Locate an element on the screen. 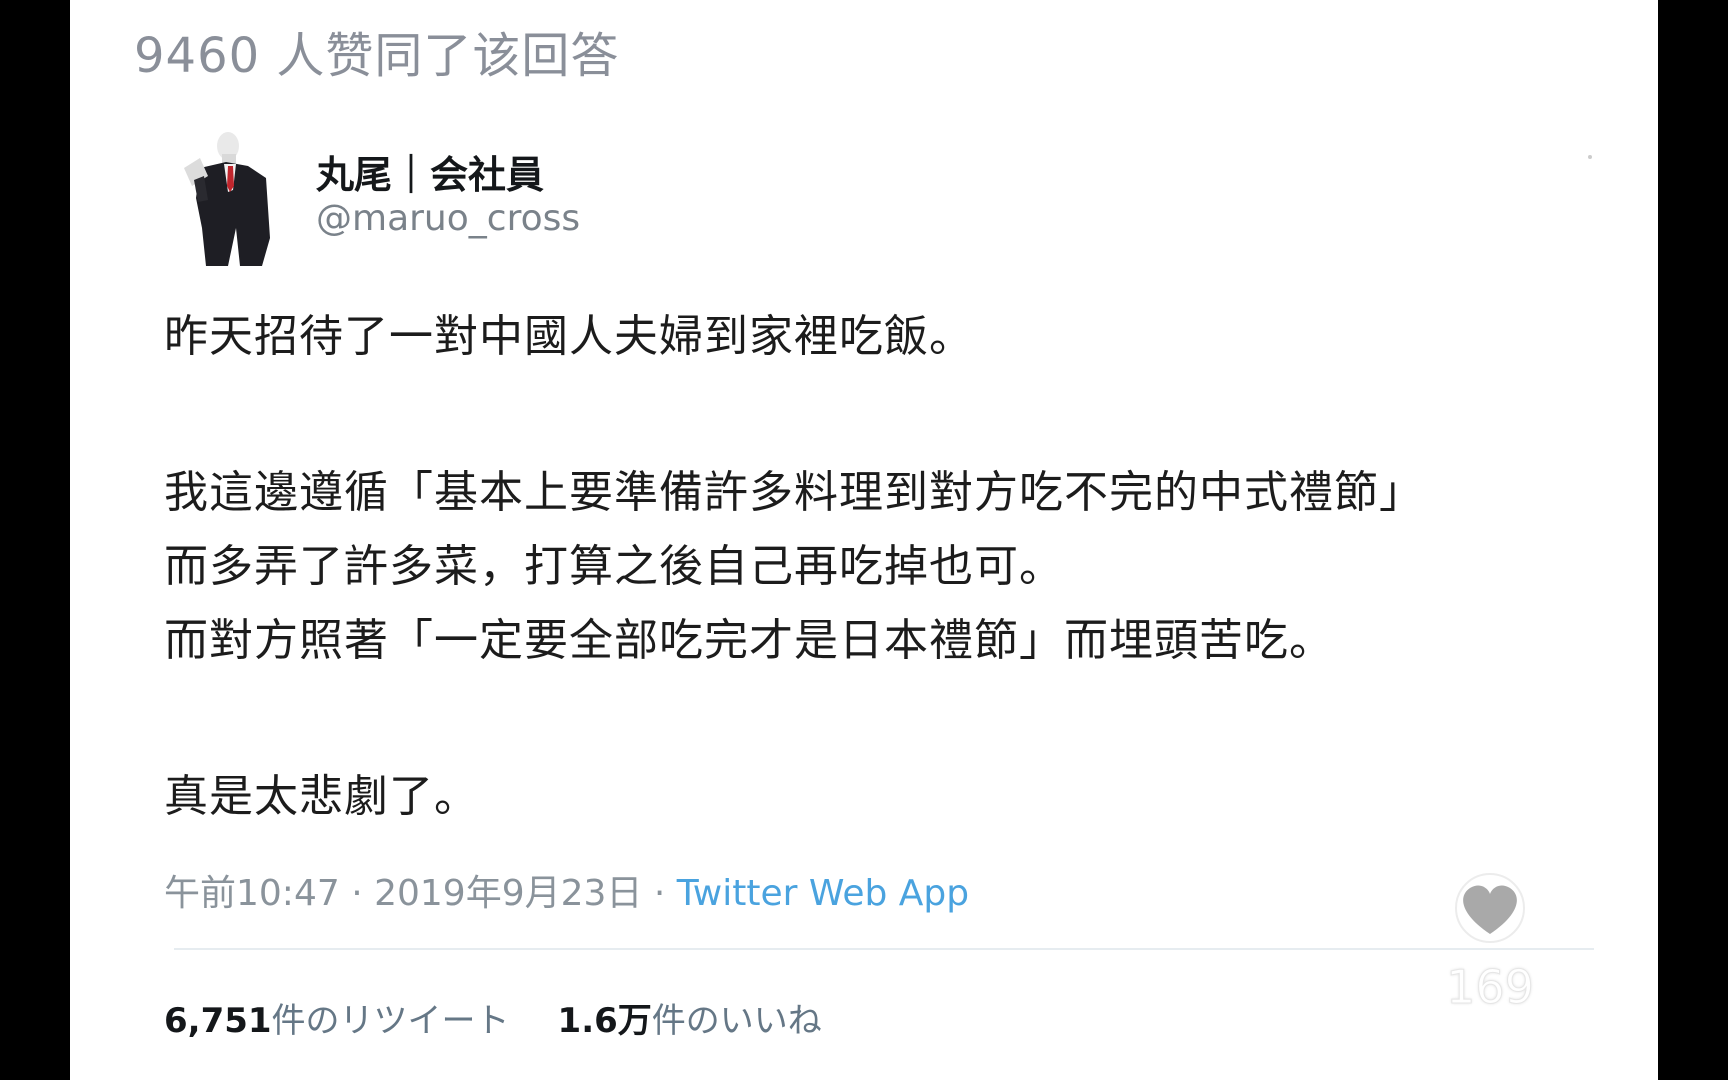 This screenshot has height=1080, width=1728. author-handle: @maruo_cross is located at coordinates (448, 218).